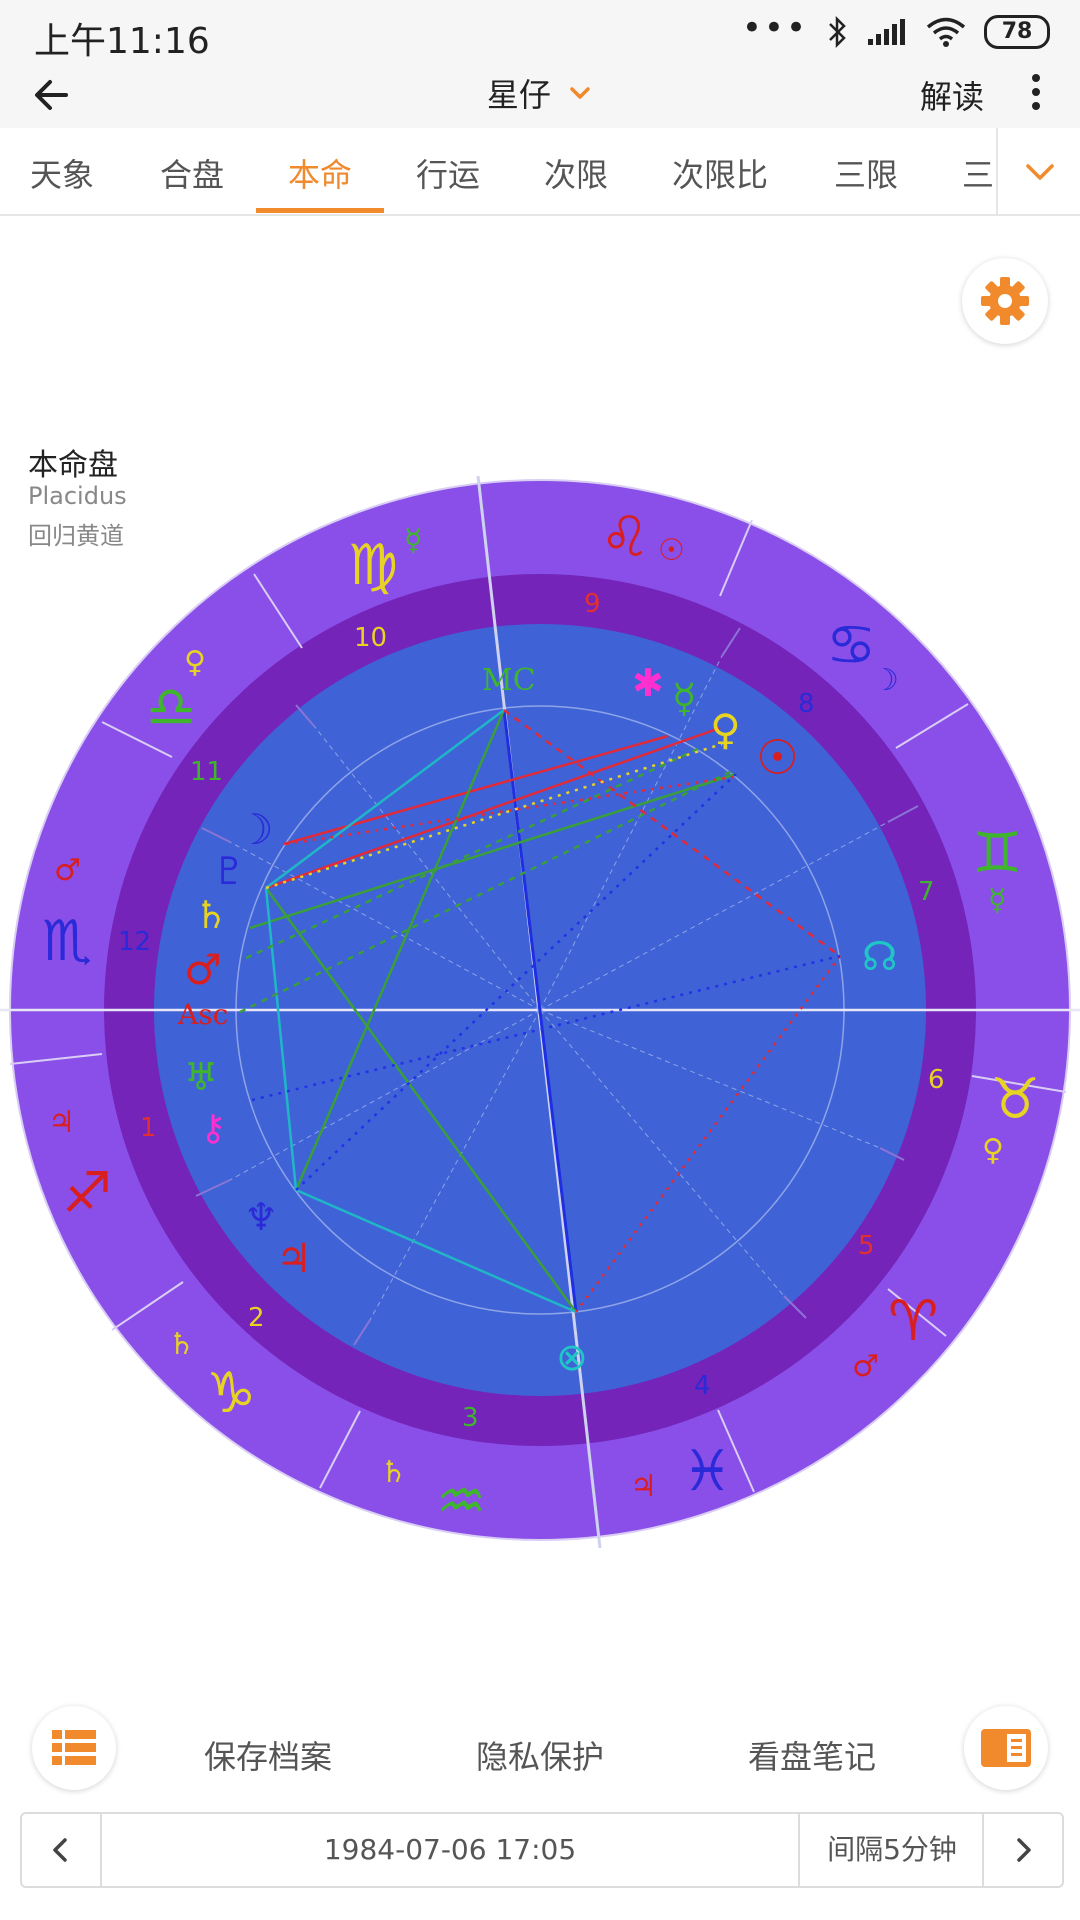 The width and height of the screenshot is (1080, 1920). I want to click on status-bar: 上午11:16 ••• 78, so click(540, 31).